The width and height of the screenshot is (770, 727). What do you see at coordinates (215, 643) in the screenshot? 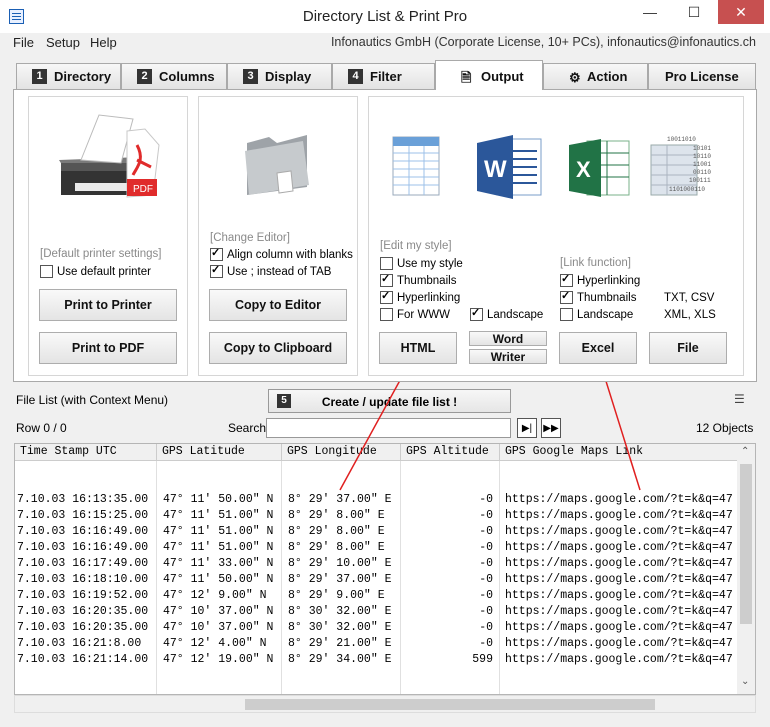
I see `table-cell: 47° 12' 4.00" N` at bounding box center [215, 643].